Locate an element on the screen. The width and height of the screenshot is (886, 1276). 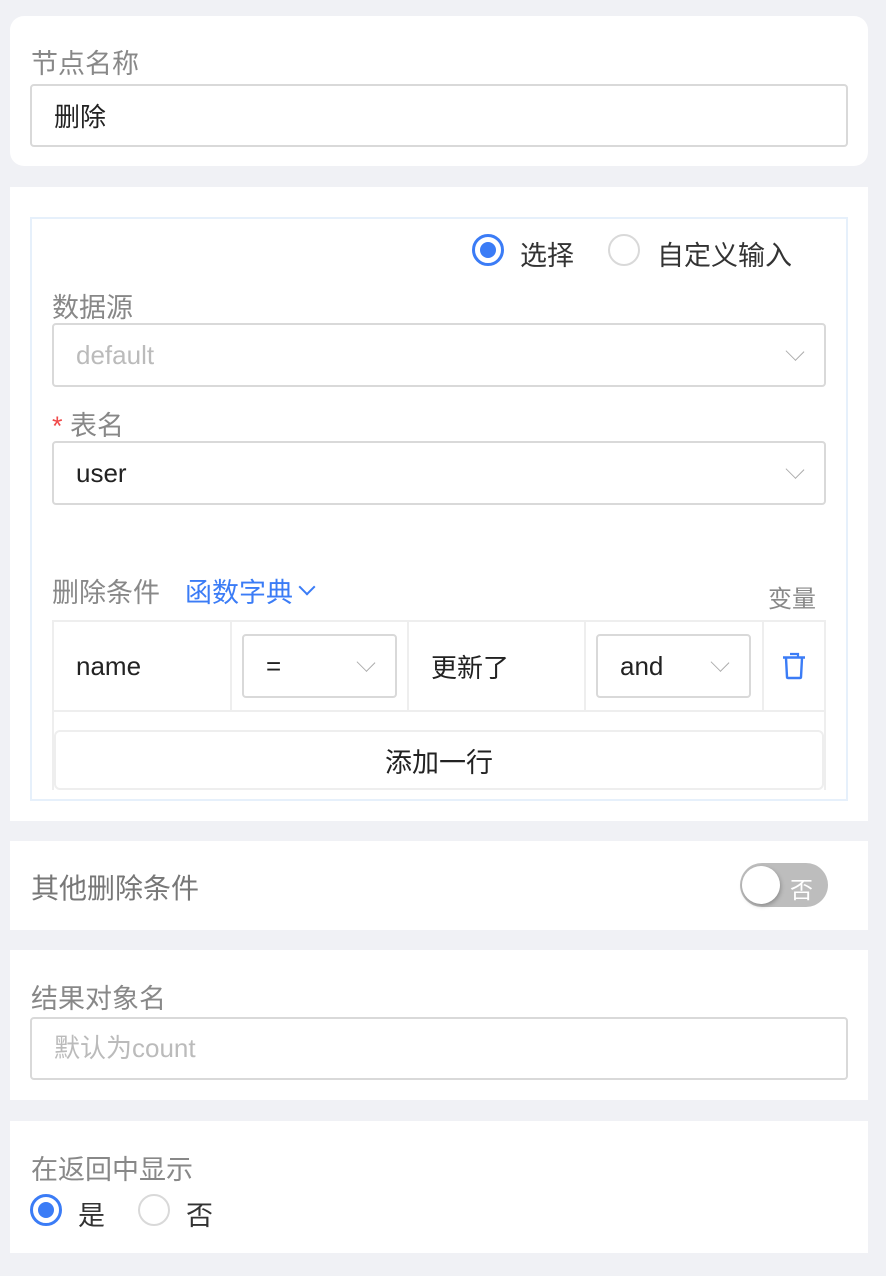
other-conditions-toggle: 否 is located at coordinates (784, 885).